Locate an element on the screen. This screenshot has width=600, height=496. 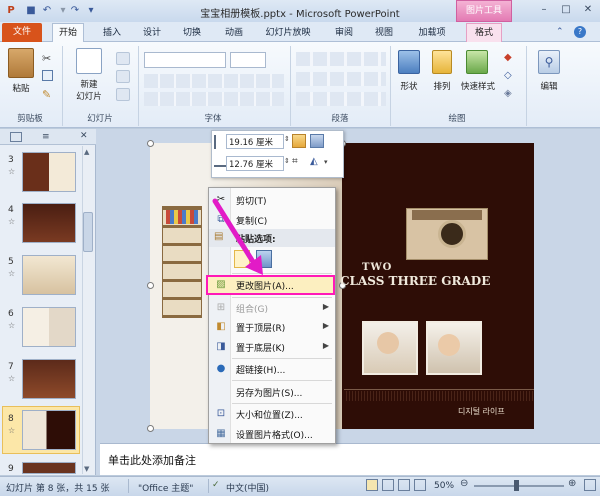
shape-fill-icon: ◆ is located at coordinates (508, 57).